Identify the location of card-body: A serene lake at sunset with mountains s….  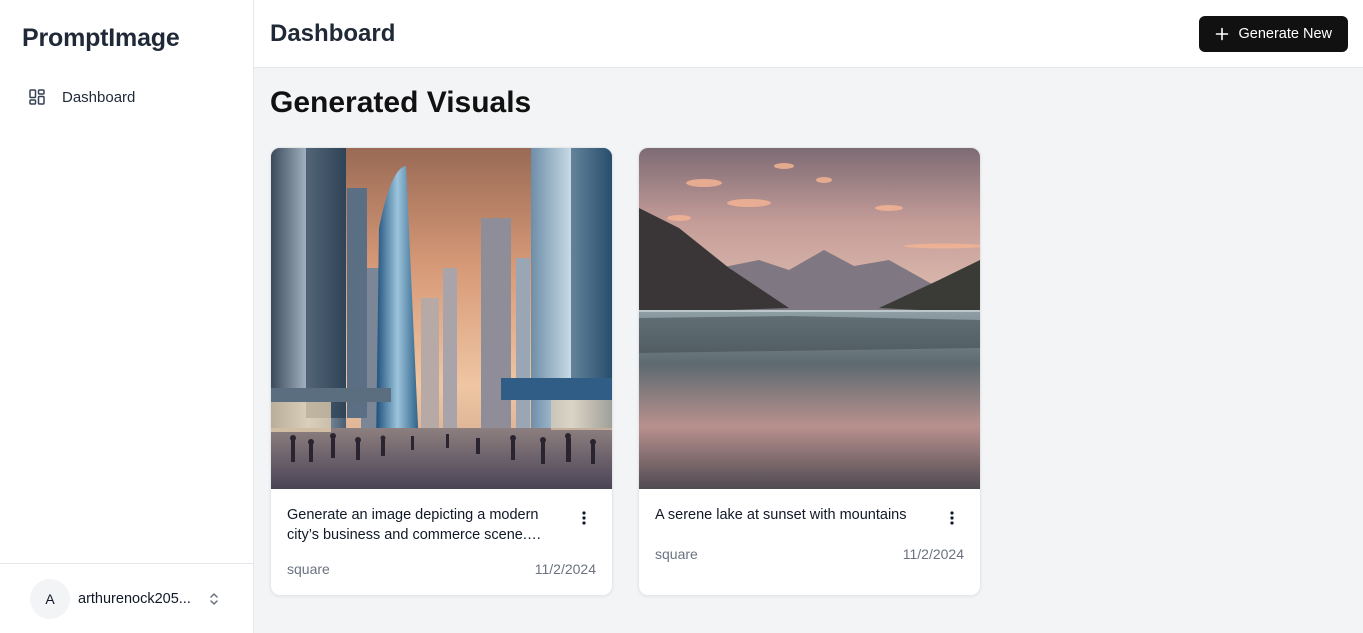
(809, 538).